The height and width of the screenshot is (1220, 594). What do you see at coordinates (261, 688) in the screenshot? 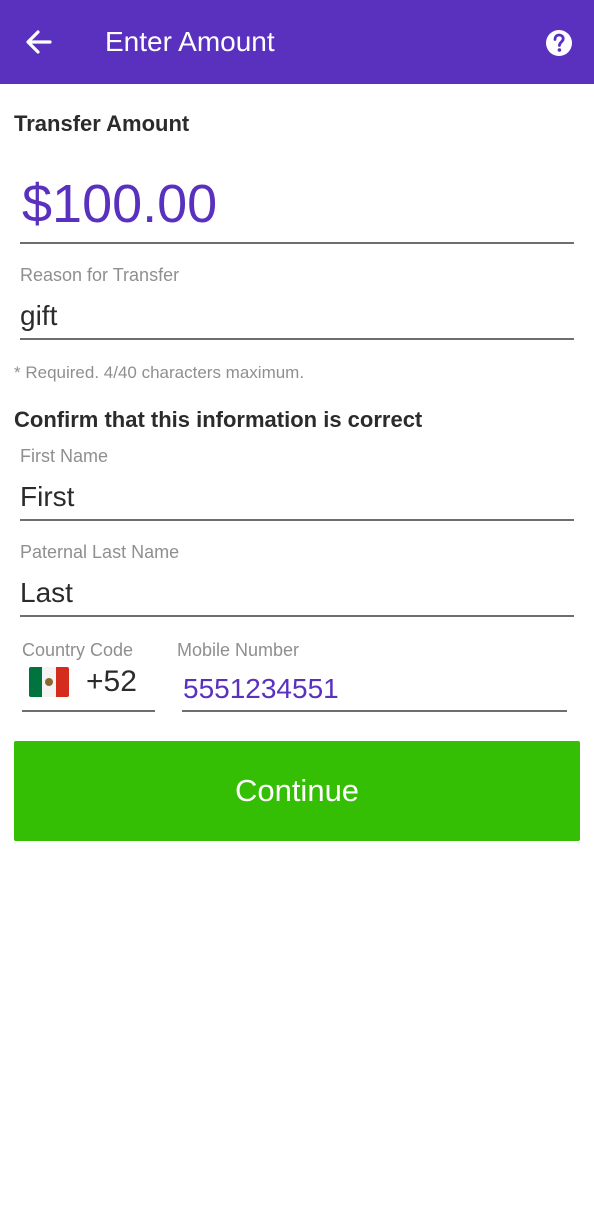
I see `mobile-number-value: 5551234551` at bounding box center [261, 688].